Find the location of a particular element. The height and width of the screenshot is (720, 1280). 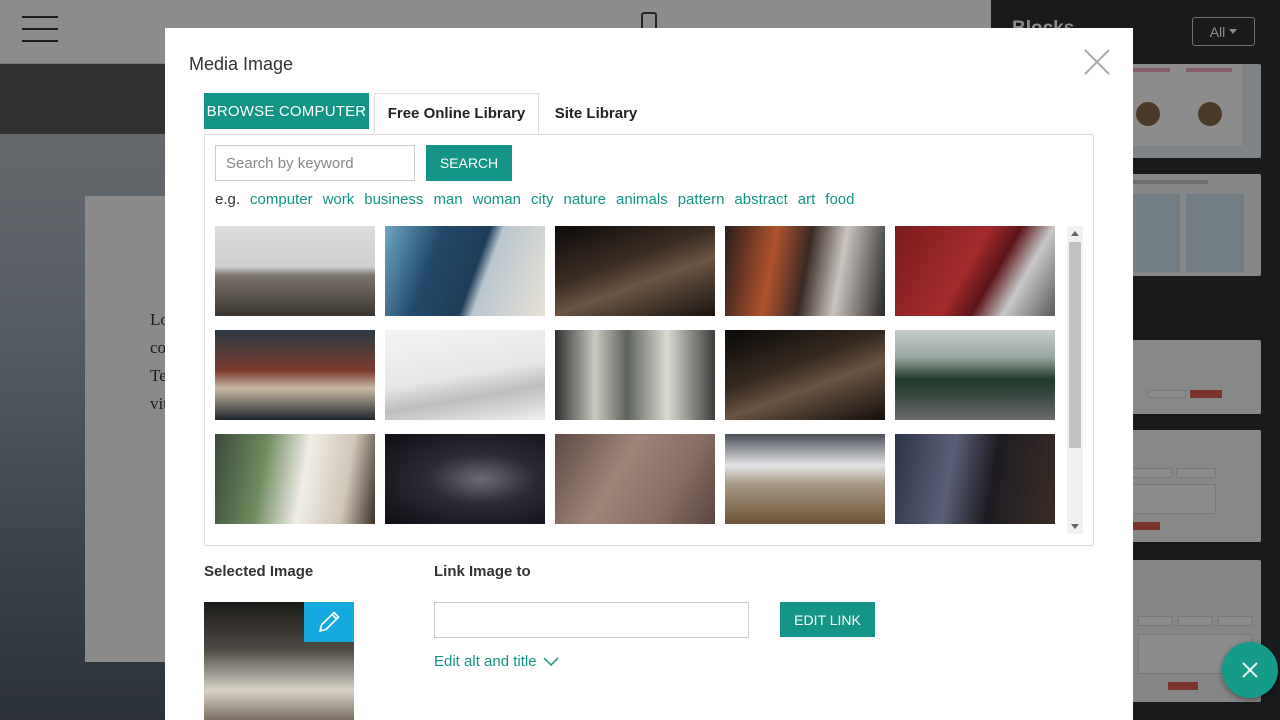

phone-photo-dusk-image is located at coordinates (975, 479).